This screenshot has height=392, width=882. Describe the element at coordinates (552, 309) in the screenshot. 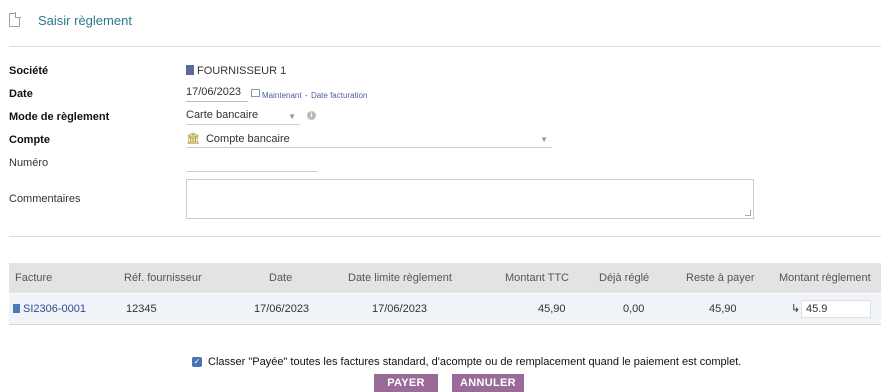

I see `montant-ttc-cell: 45,90` at that location.